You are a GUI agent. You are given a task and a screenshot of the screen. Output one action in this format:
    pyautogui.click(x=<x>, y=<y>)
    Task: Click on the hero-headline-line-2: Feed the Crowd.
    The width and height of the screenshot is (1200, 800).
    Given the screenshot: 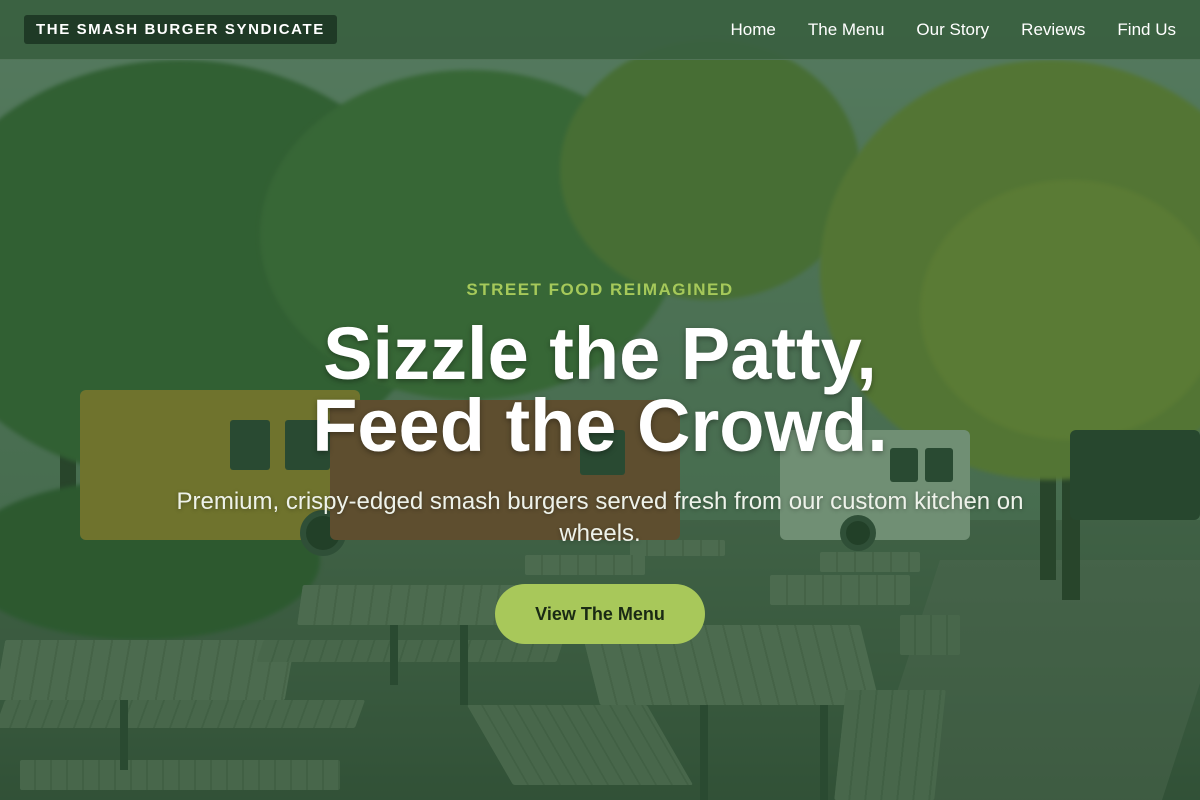 What is the action you would take?
    pyautogui.click(x=600, y=425)
    